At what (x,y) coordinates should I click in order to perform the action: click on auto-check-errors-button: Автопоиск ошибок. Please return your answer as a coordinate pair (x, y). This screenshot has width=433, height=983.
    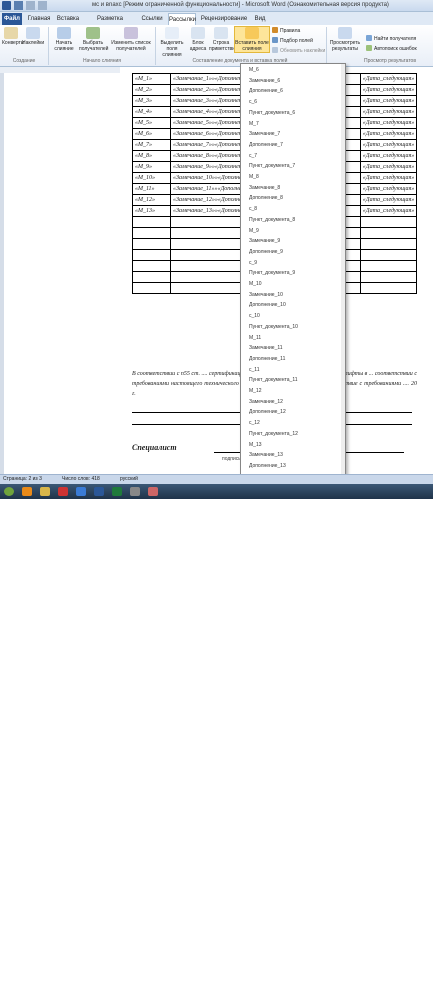
    Looking at the image, I should click on (391, 48).